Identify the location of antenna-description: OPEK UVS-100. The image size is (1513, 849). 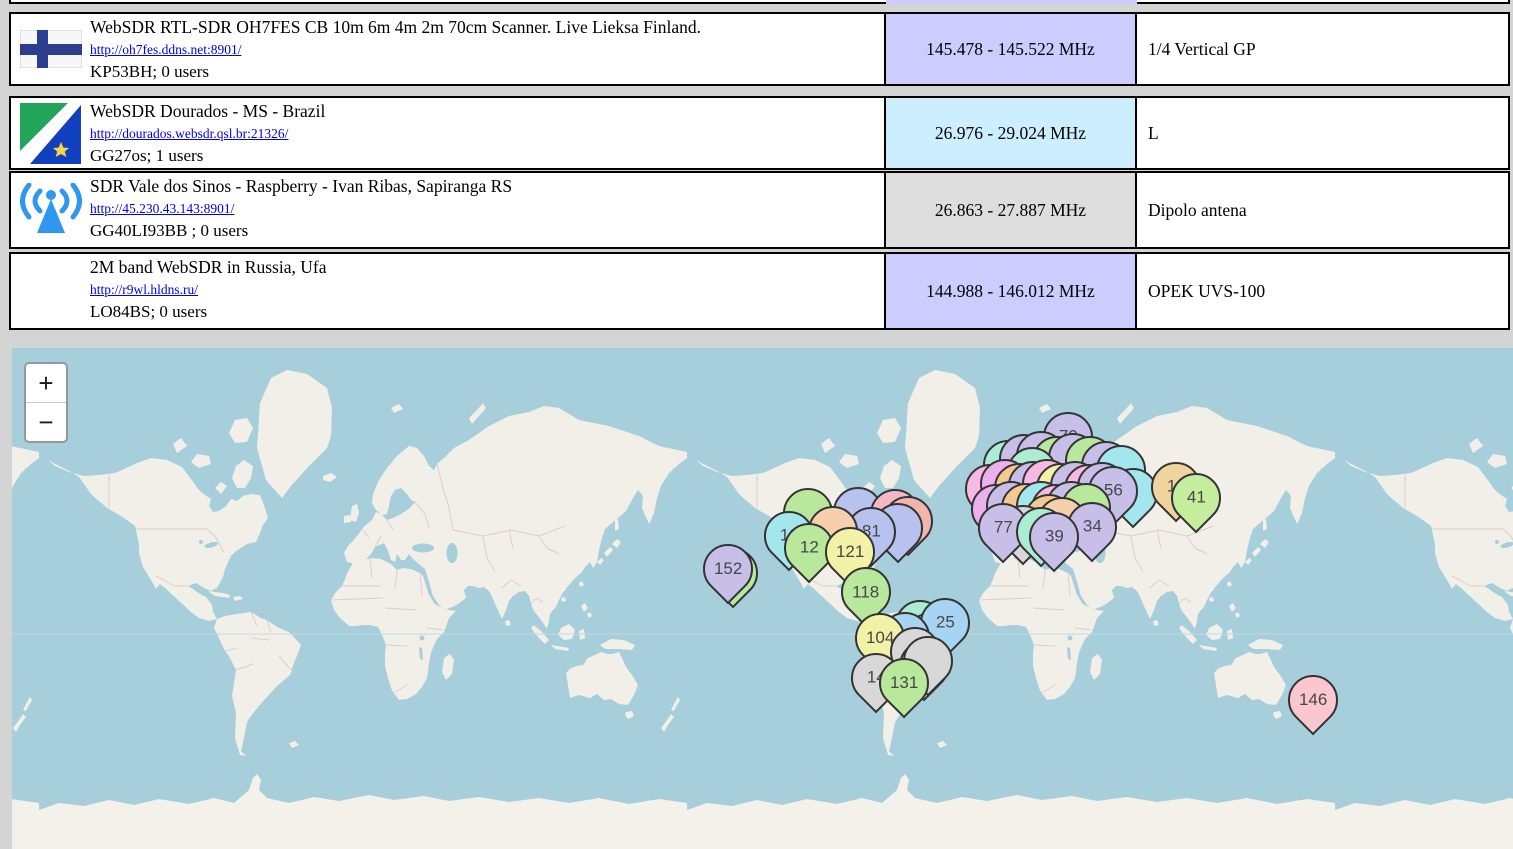
(1207, 290).